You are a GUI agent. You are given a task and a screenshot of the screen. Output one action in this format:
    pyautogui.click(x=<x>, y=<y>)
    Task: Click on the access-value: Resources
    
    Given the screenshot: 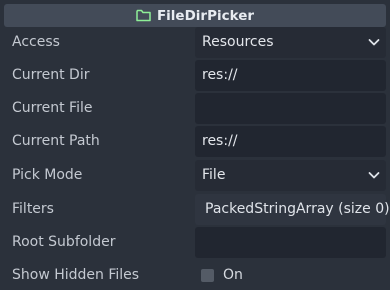 What is the action you would take?
    pyautogui.click(x=238, y=42)
    